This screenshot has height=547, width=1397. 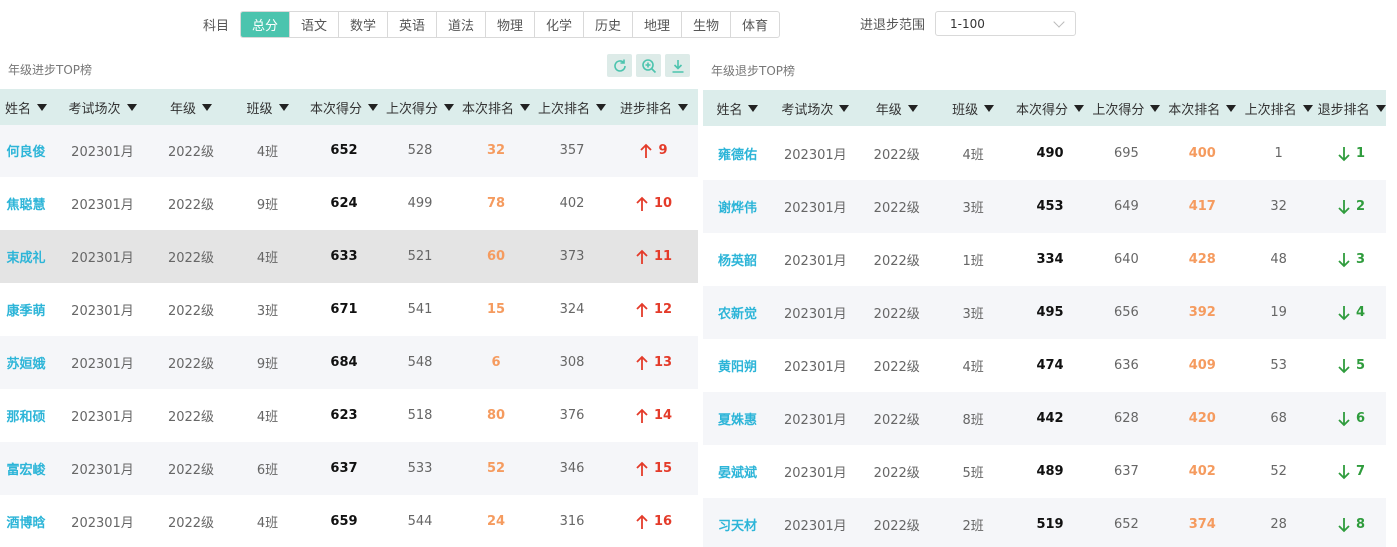 I want to click on rank-change-value: 16, so click(x=663, y=521).